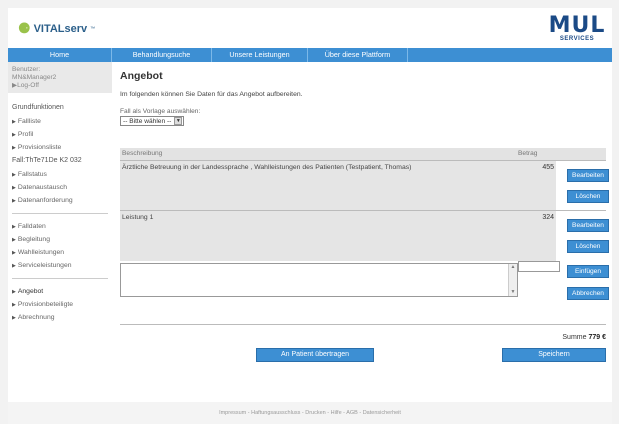  Describe the element at coordinates (363, 154) in the screenshot. I see `table-header: Beschreibung Betrag` at that location.